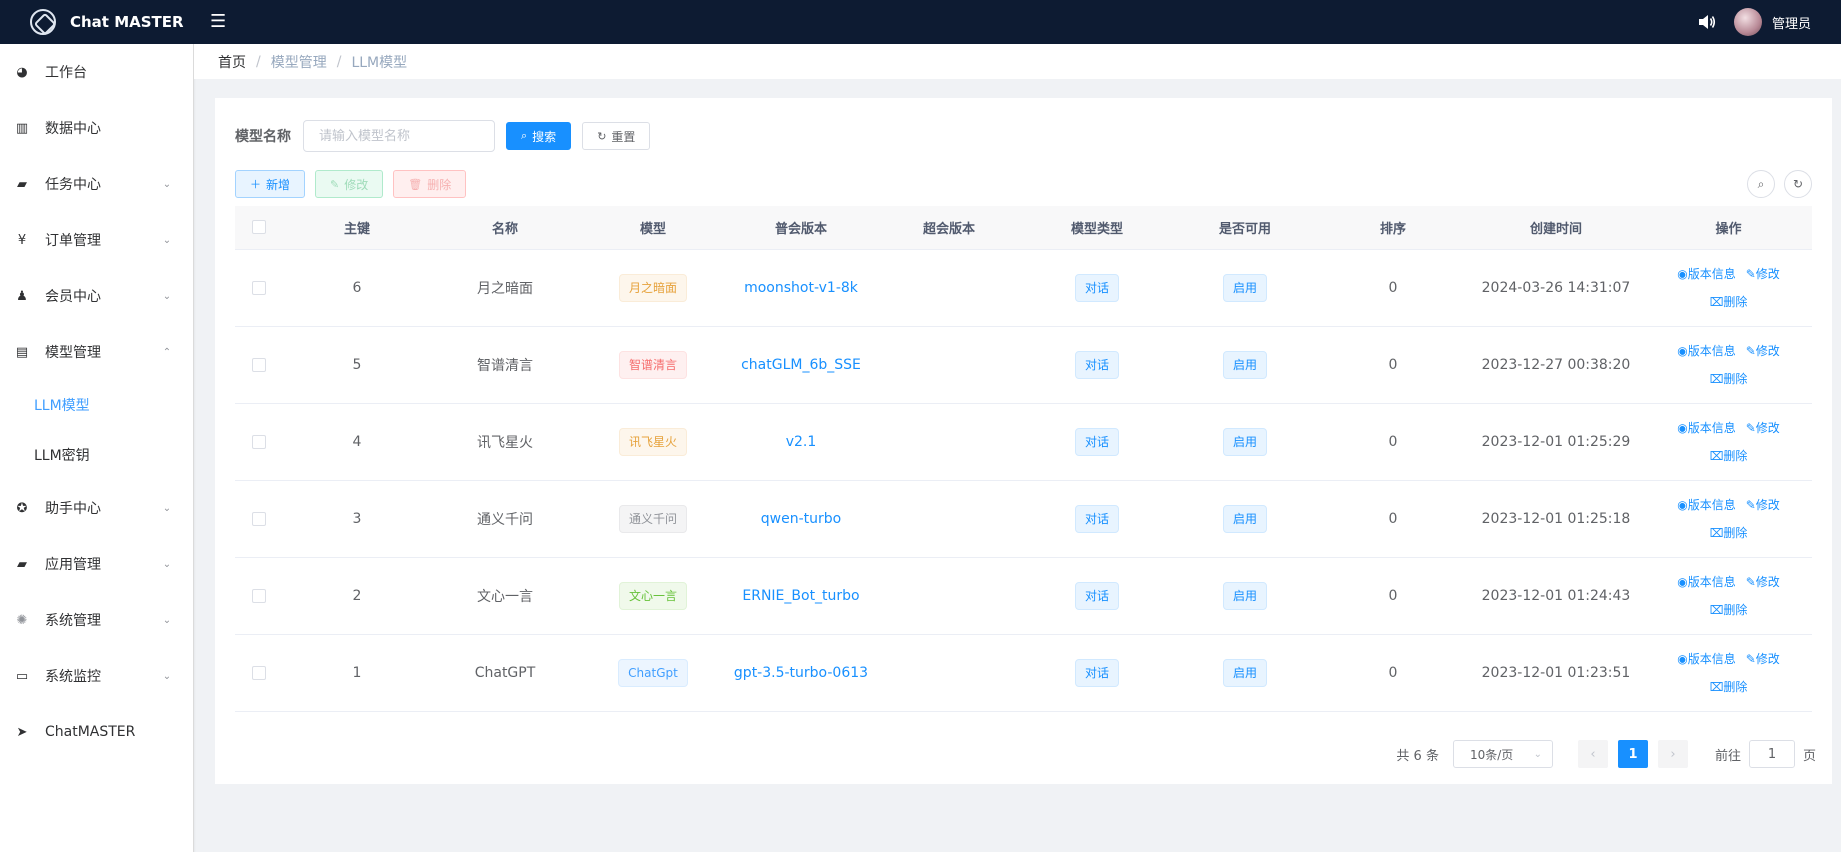  I want to click on next-page-button: ›, so click(1672, 754).